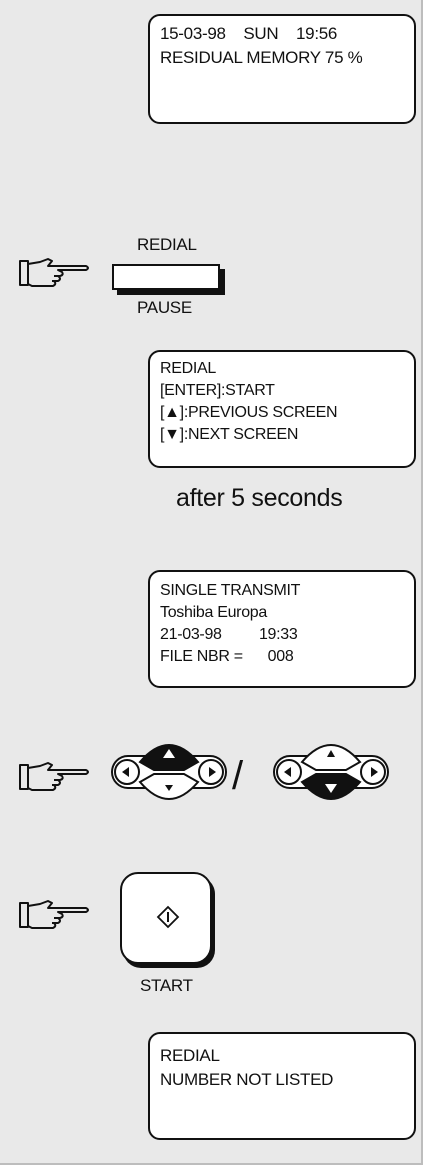 This screenshot has width=425, height=1165. Describe the element at coordinates (331, 771) in the screenshot. I see `down-navigation-key-icon` at that location.